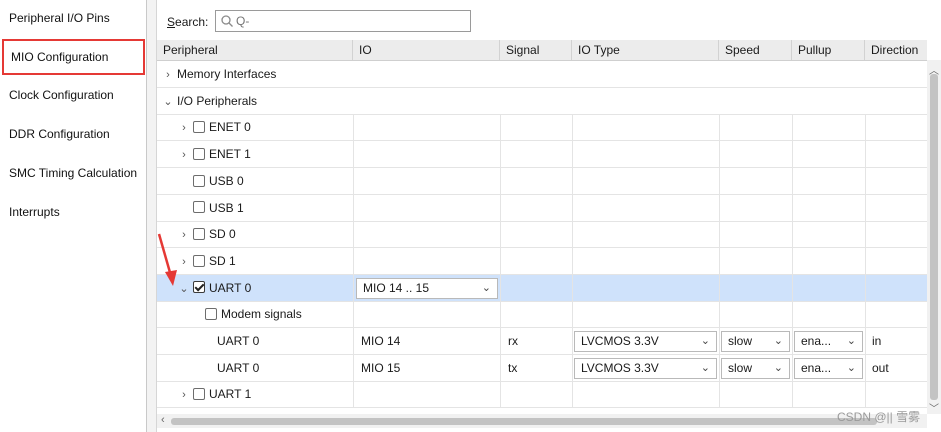 The image size is (941, 432). I want to click on speed-select-value: slow, so click(740, 341).